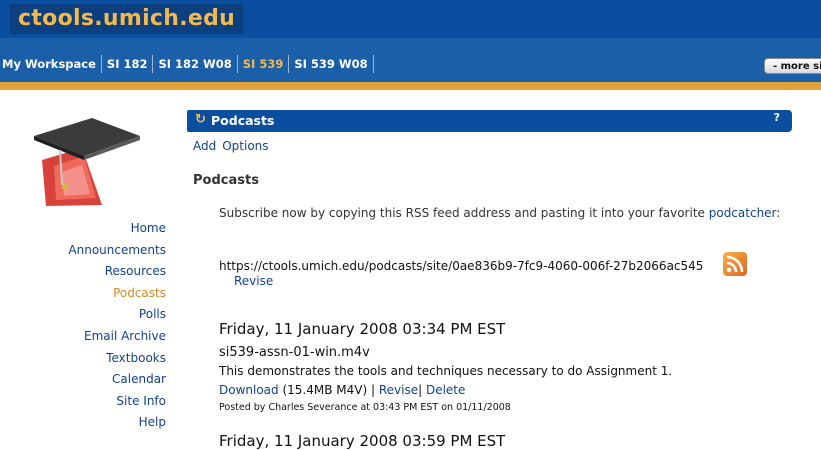  What do you see at coordinates (103, 380) in the screenshot?
I see `nav-calendar: Calendar` at bounding box center [103, 380].